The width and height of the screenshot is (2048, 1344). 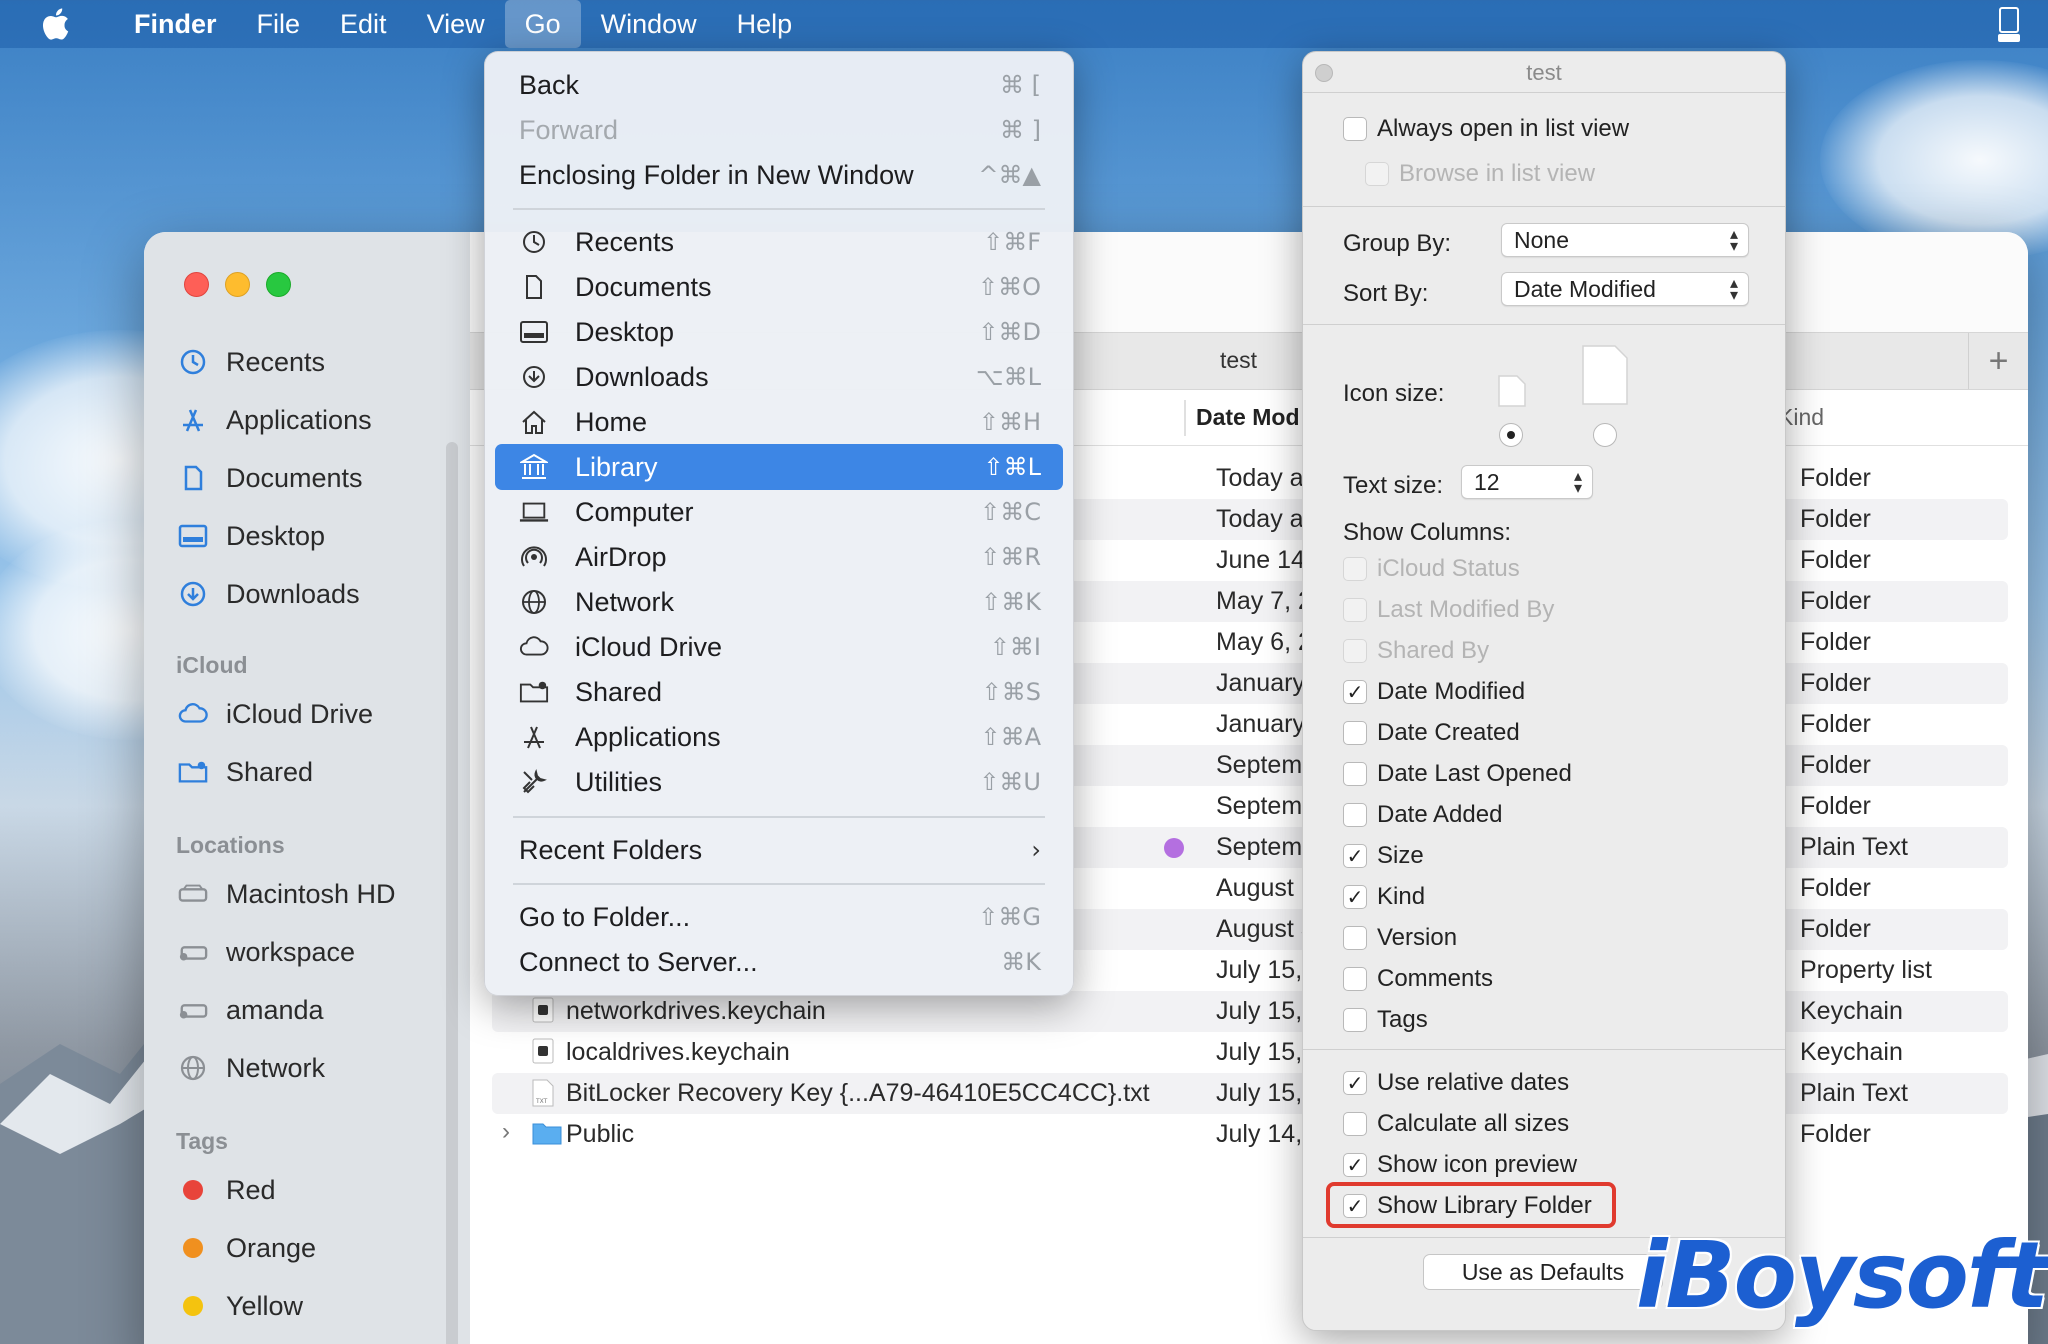 What do you see at coordinates (1416, 651) in the screenshot?
I see `column-checkbox-shared-by: Shared By` at bounding box center [1416, 651].